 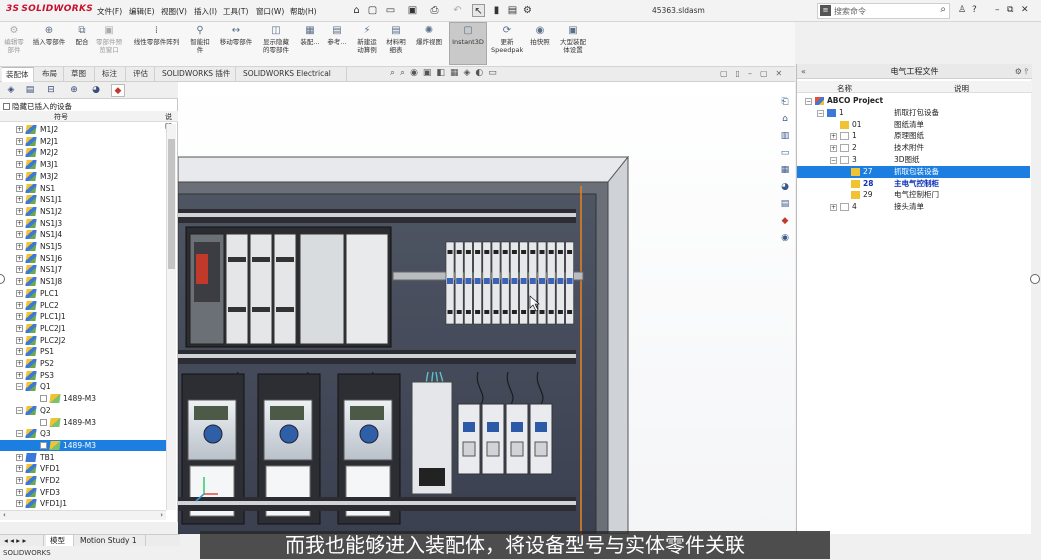 What do you see at coordinates (83, 211) in the screenshot?
I see `component-tree-row: + NS1J2` at bounding box center [83, 211].